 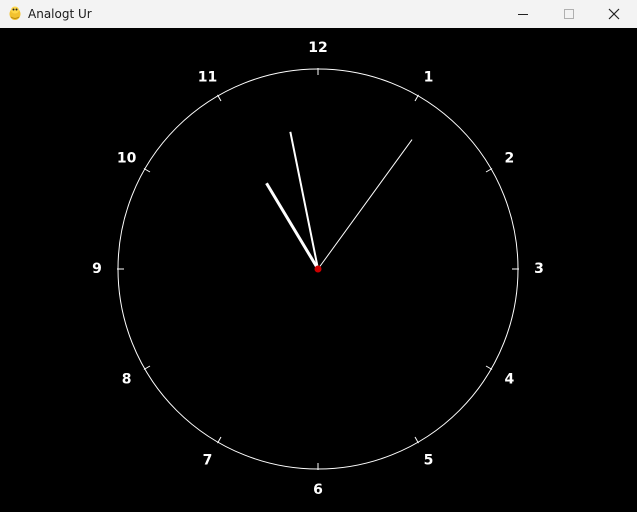 I want to click on window-title: Analogt Ur, so click(x=60, y=14).